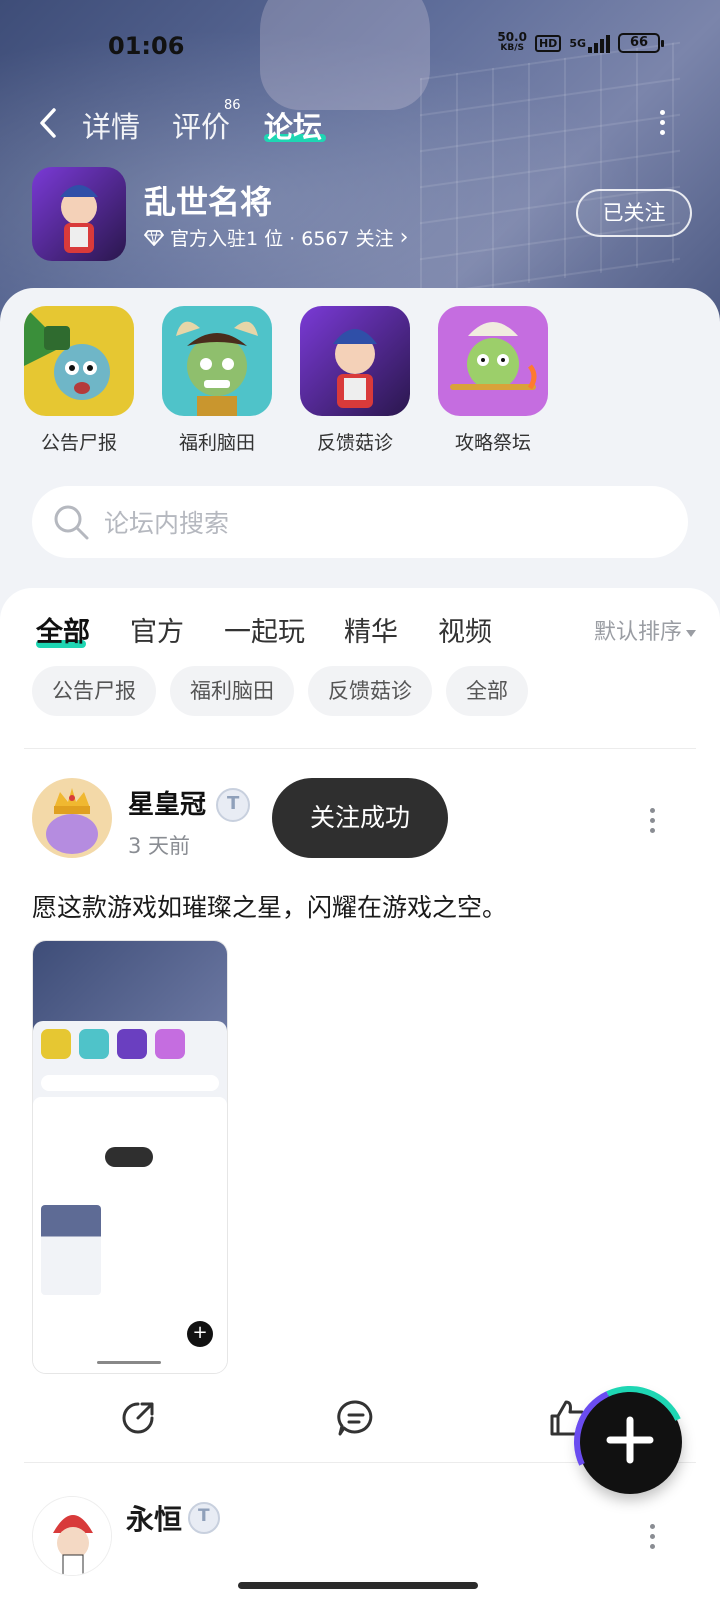 This screenshot has height=1600, width=720. Describe the element at coordinates (113, 1044) in the screenshot. I see `thumb-board-icons` at that location.